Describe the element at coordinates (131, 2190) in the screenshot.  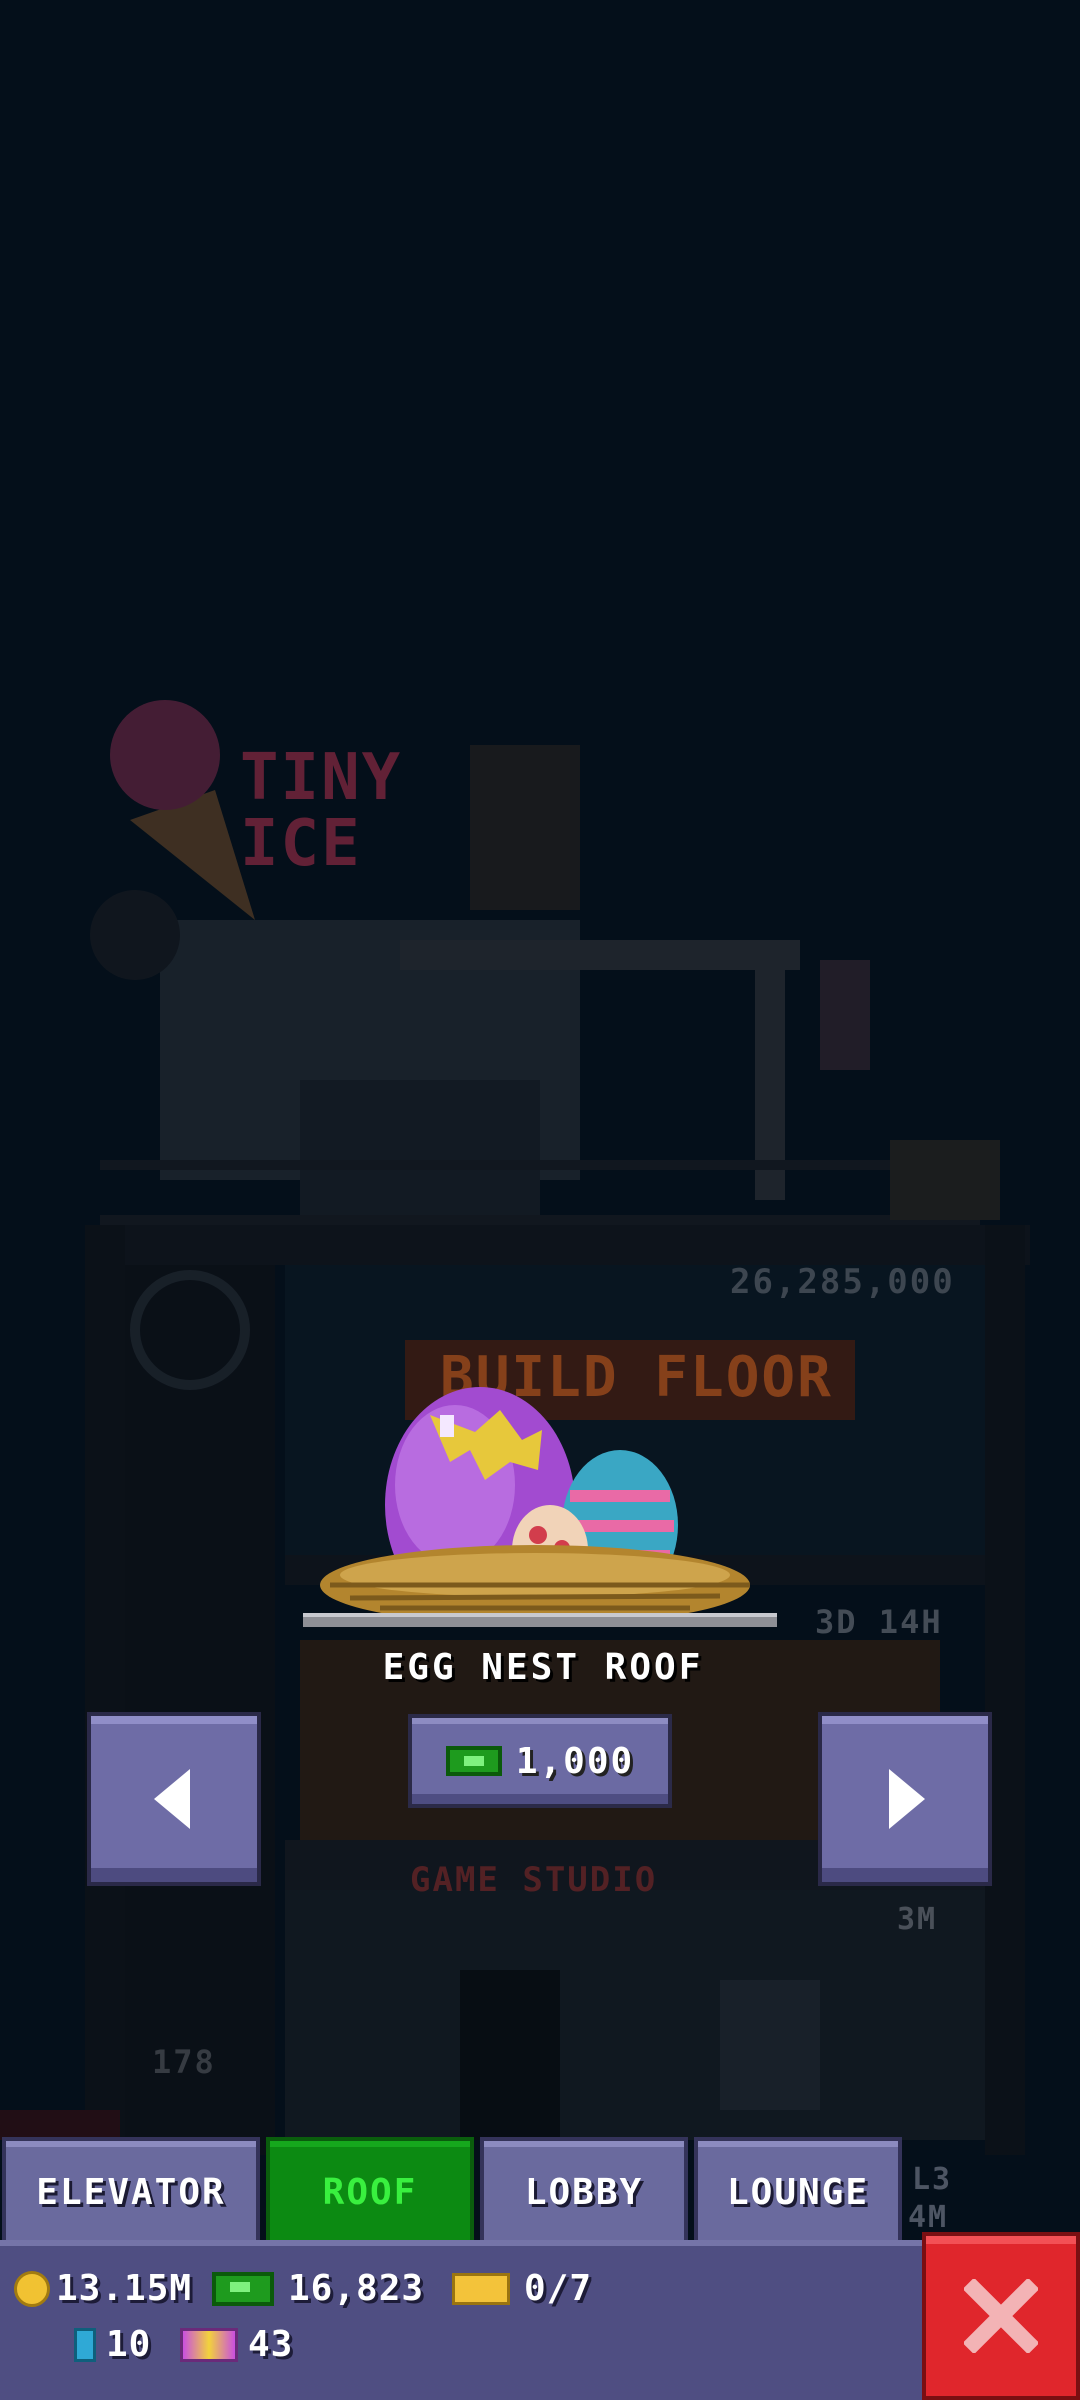
I see `tab-elevator: ELEVATOR` at that location.